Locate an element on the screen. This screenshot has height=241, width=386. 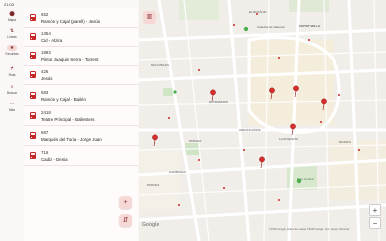
stop-code: 426 is located at coordinates (45, 71).